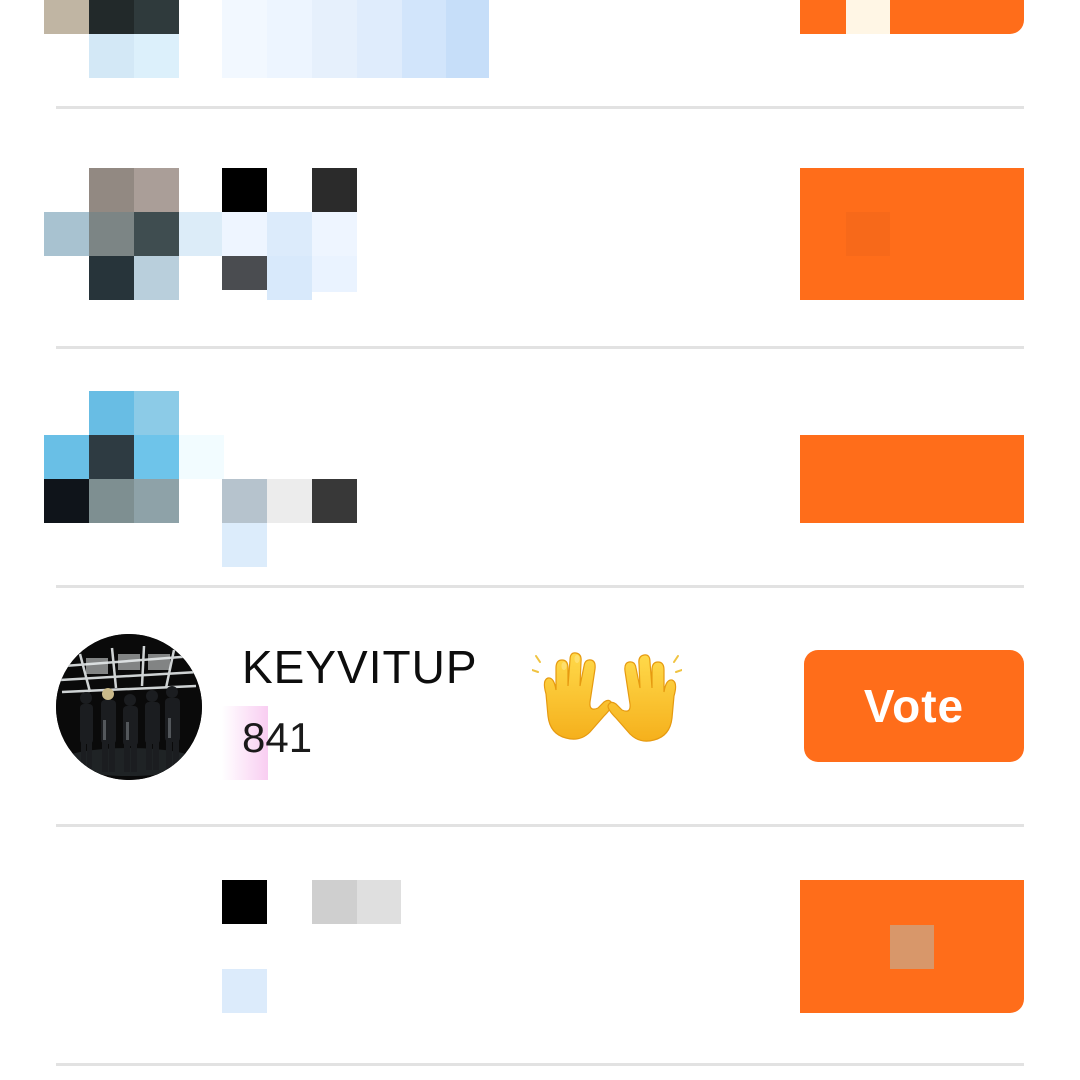  What do you see at coordinates (360, 667) in the screenshot?
I see `contestant-name: KEYVITUP` at bounding box center [360, 667].